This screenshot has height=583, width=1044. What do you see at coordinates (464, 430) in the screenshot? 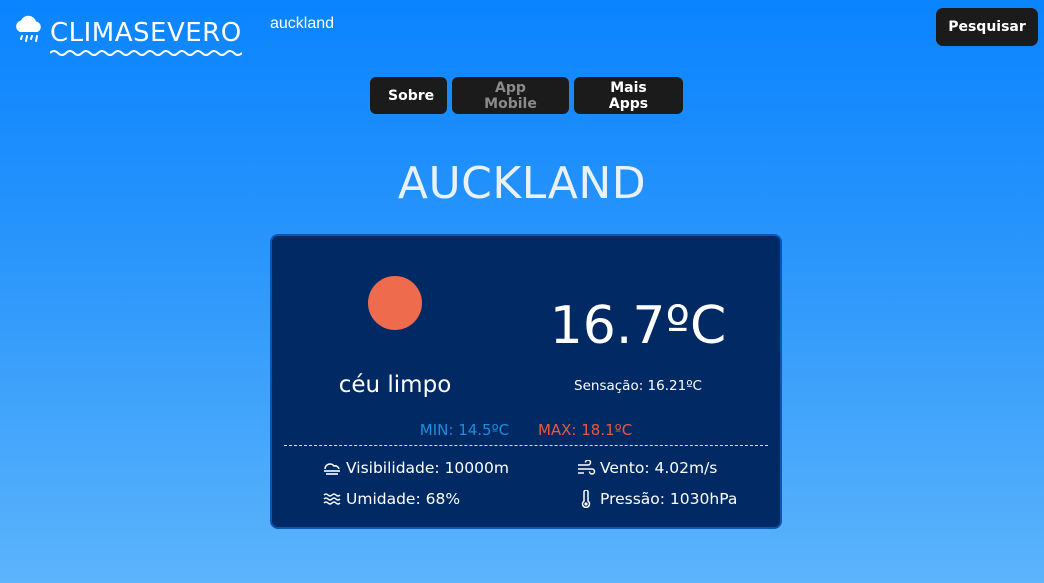
I see `min-temperature: MIN: 14.5ºC` at bounding box center [464, 430].